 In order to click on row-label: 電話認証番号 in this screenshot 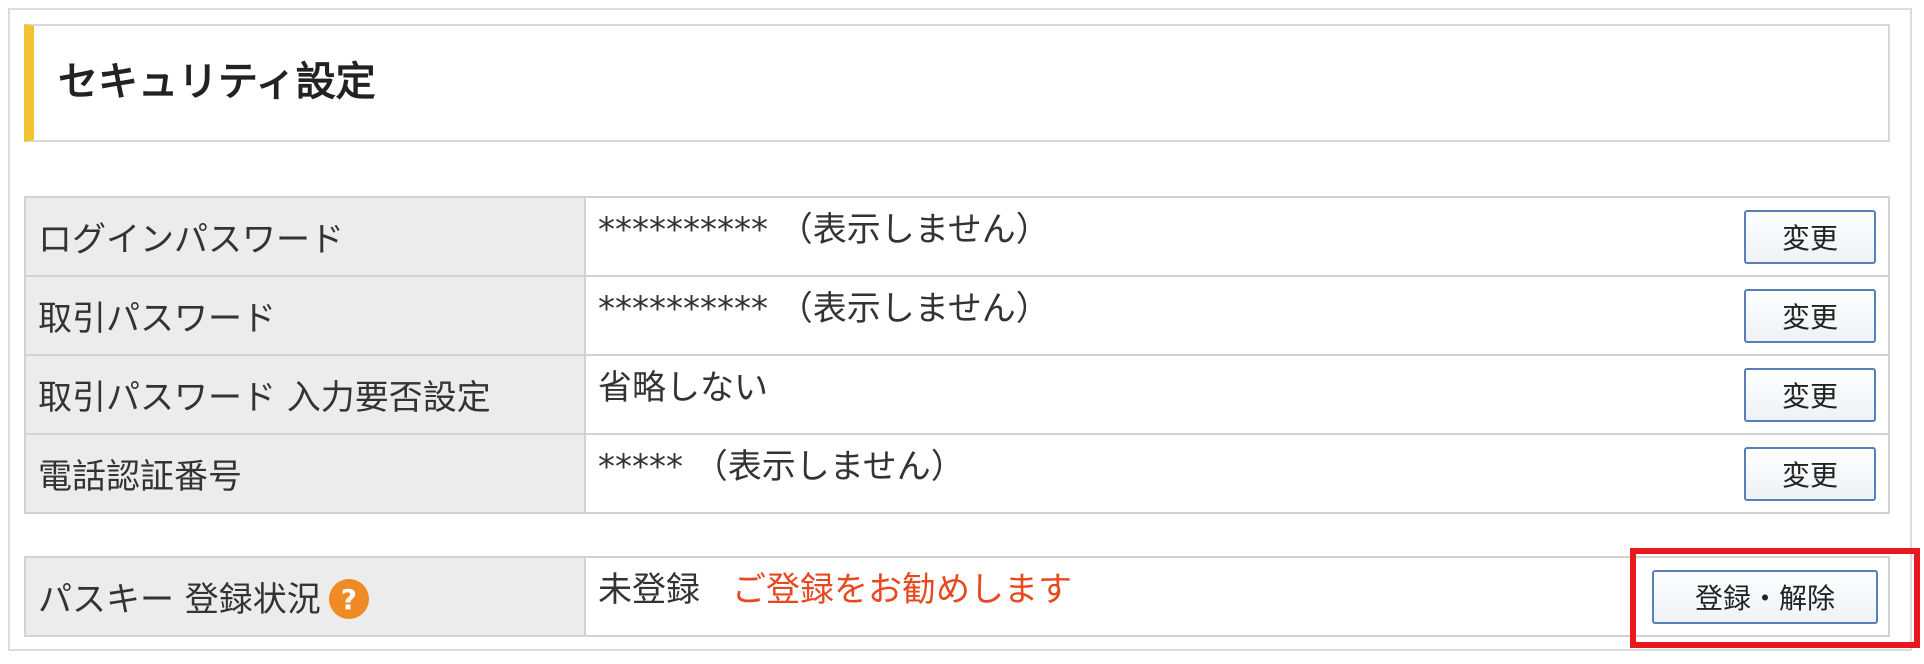, I will do `click(305, 473)`.